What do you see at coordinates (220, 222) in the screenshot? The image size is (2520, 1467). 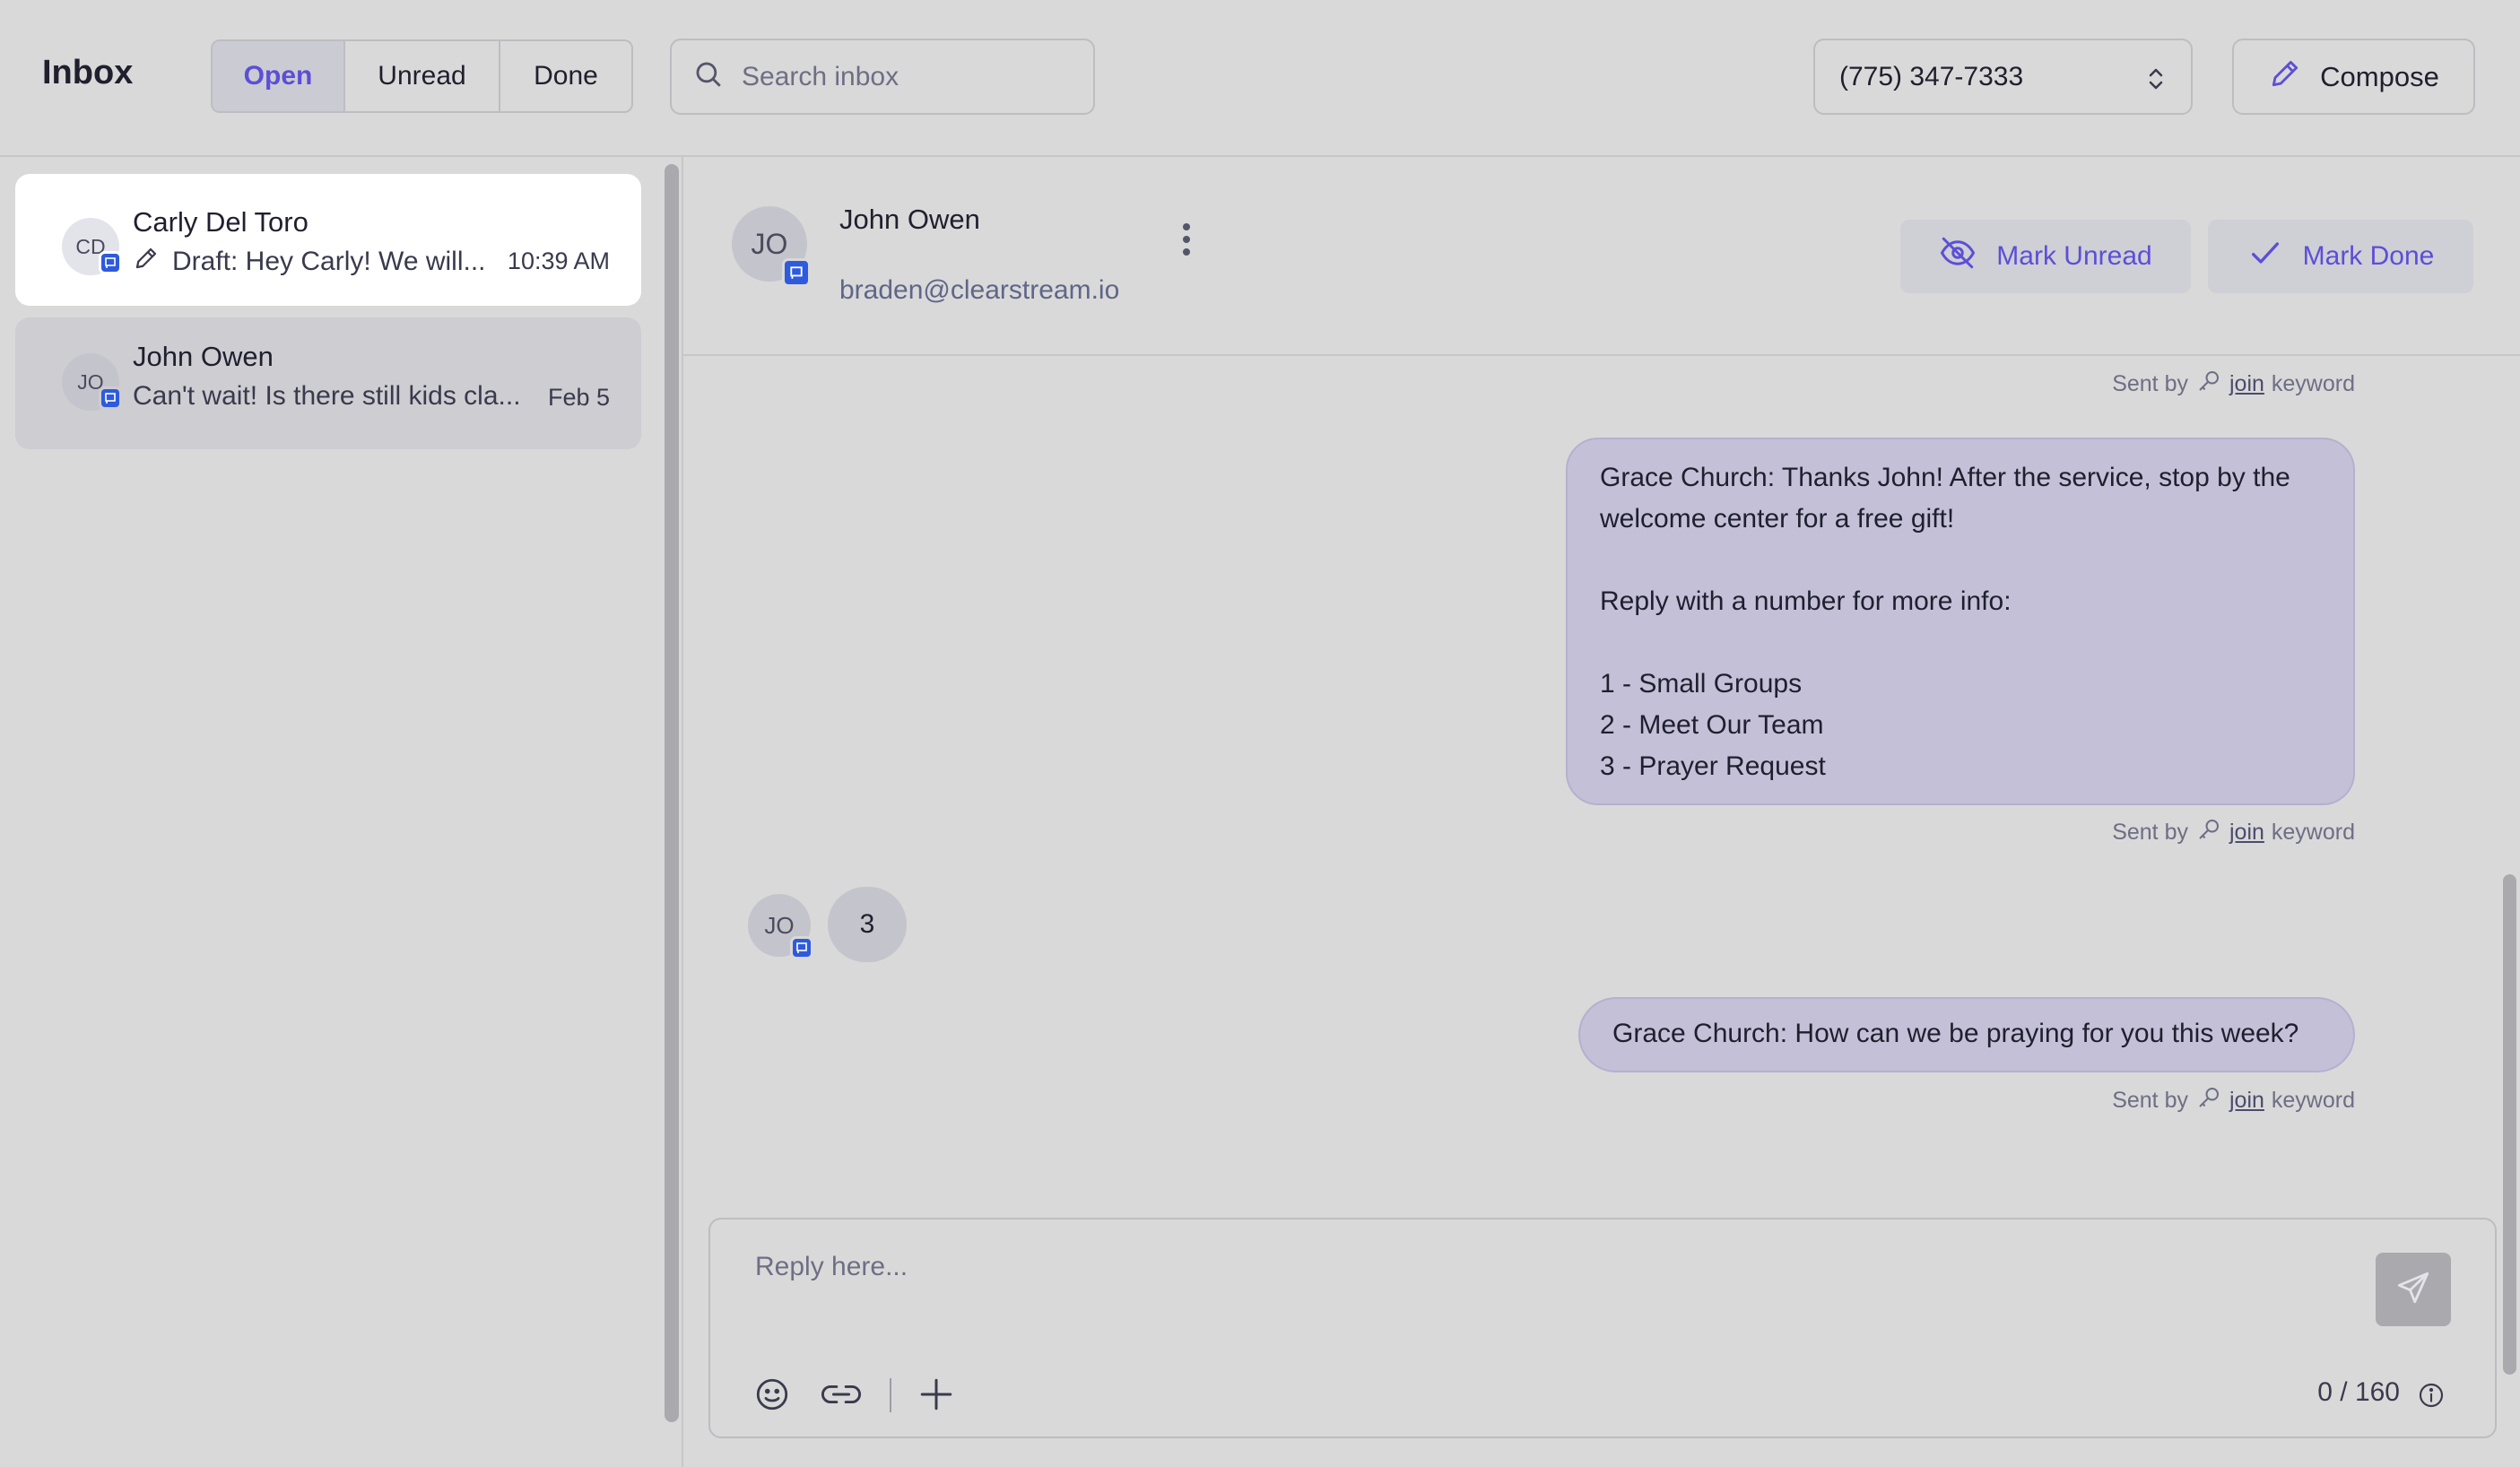 I see `conversation-name: Carly Del Toro` at bounding box center [220, 222].